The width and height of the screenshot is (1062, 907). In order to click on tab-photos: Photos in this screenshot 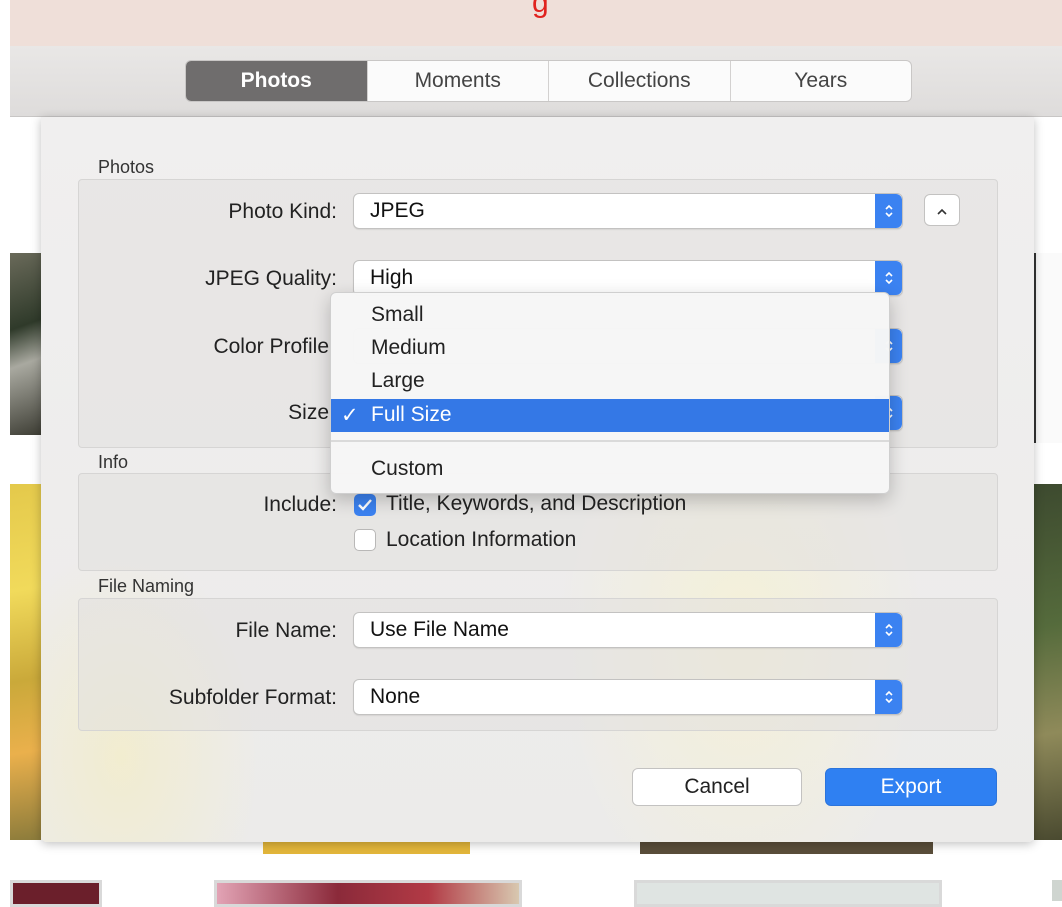, I will do `click(277, 81)`.